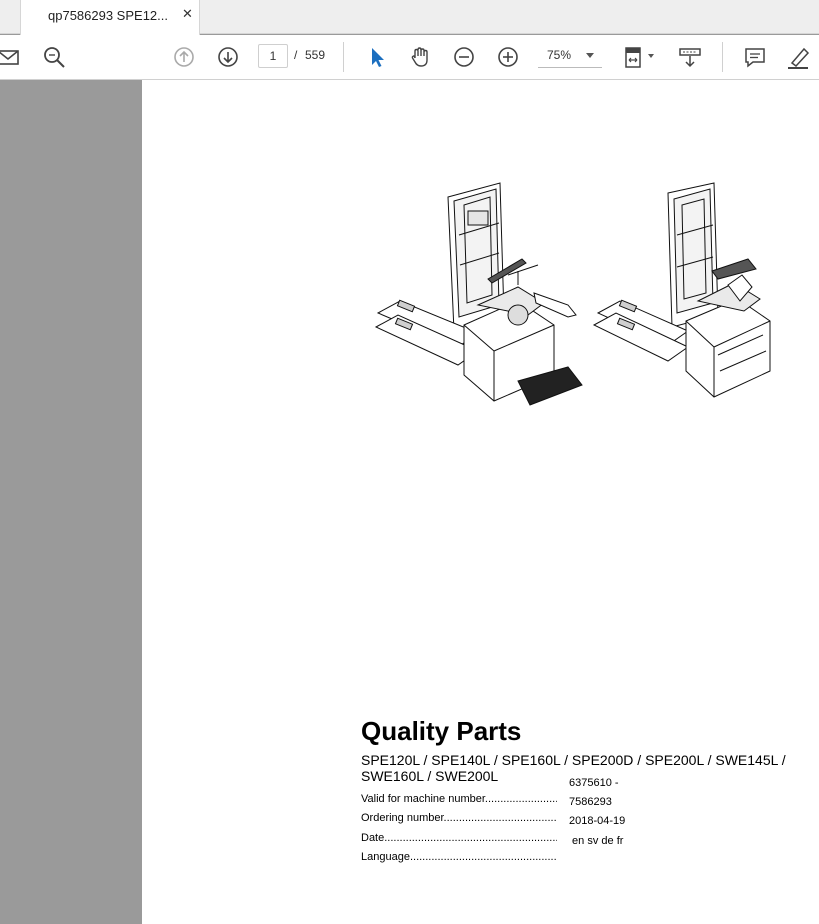 The image size is (819, 924). What do you see at coordinates (54, 57) in the screenshot?
I see `zoom-search-icon` at bounding box center [54, 57].